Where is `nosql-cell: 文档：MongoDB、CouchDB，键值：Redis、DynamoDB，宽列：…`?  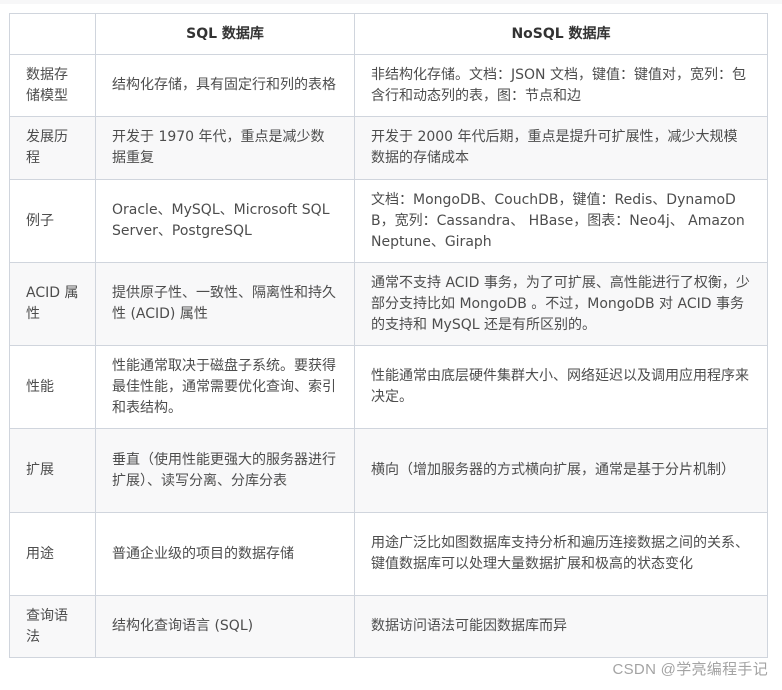
nosql-cell: 文档：MongoDB、CouchDB，键值：Redis、DynamoDB，宽列：… is located at coordinates (561, 221).